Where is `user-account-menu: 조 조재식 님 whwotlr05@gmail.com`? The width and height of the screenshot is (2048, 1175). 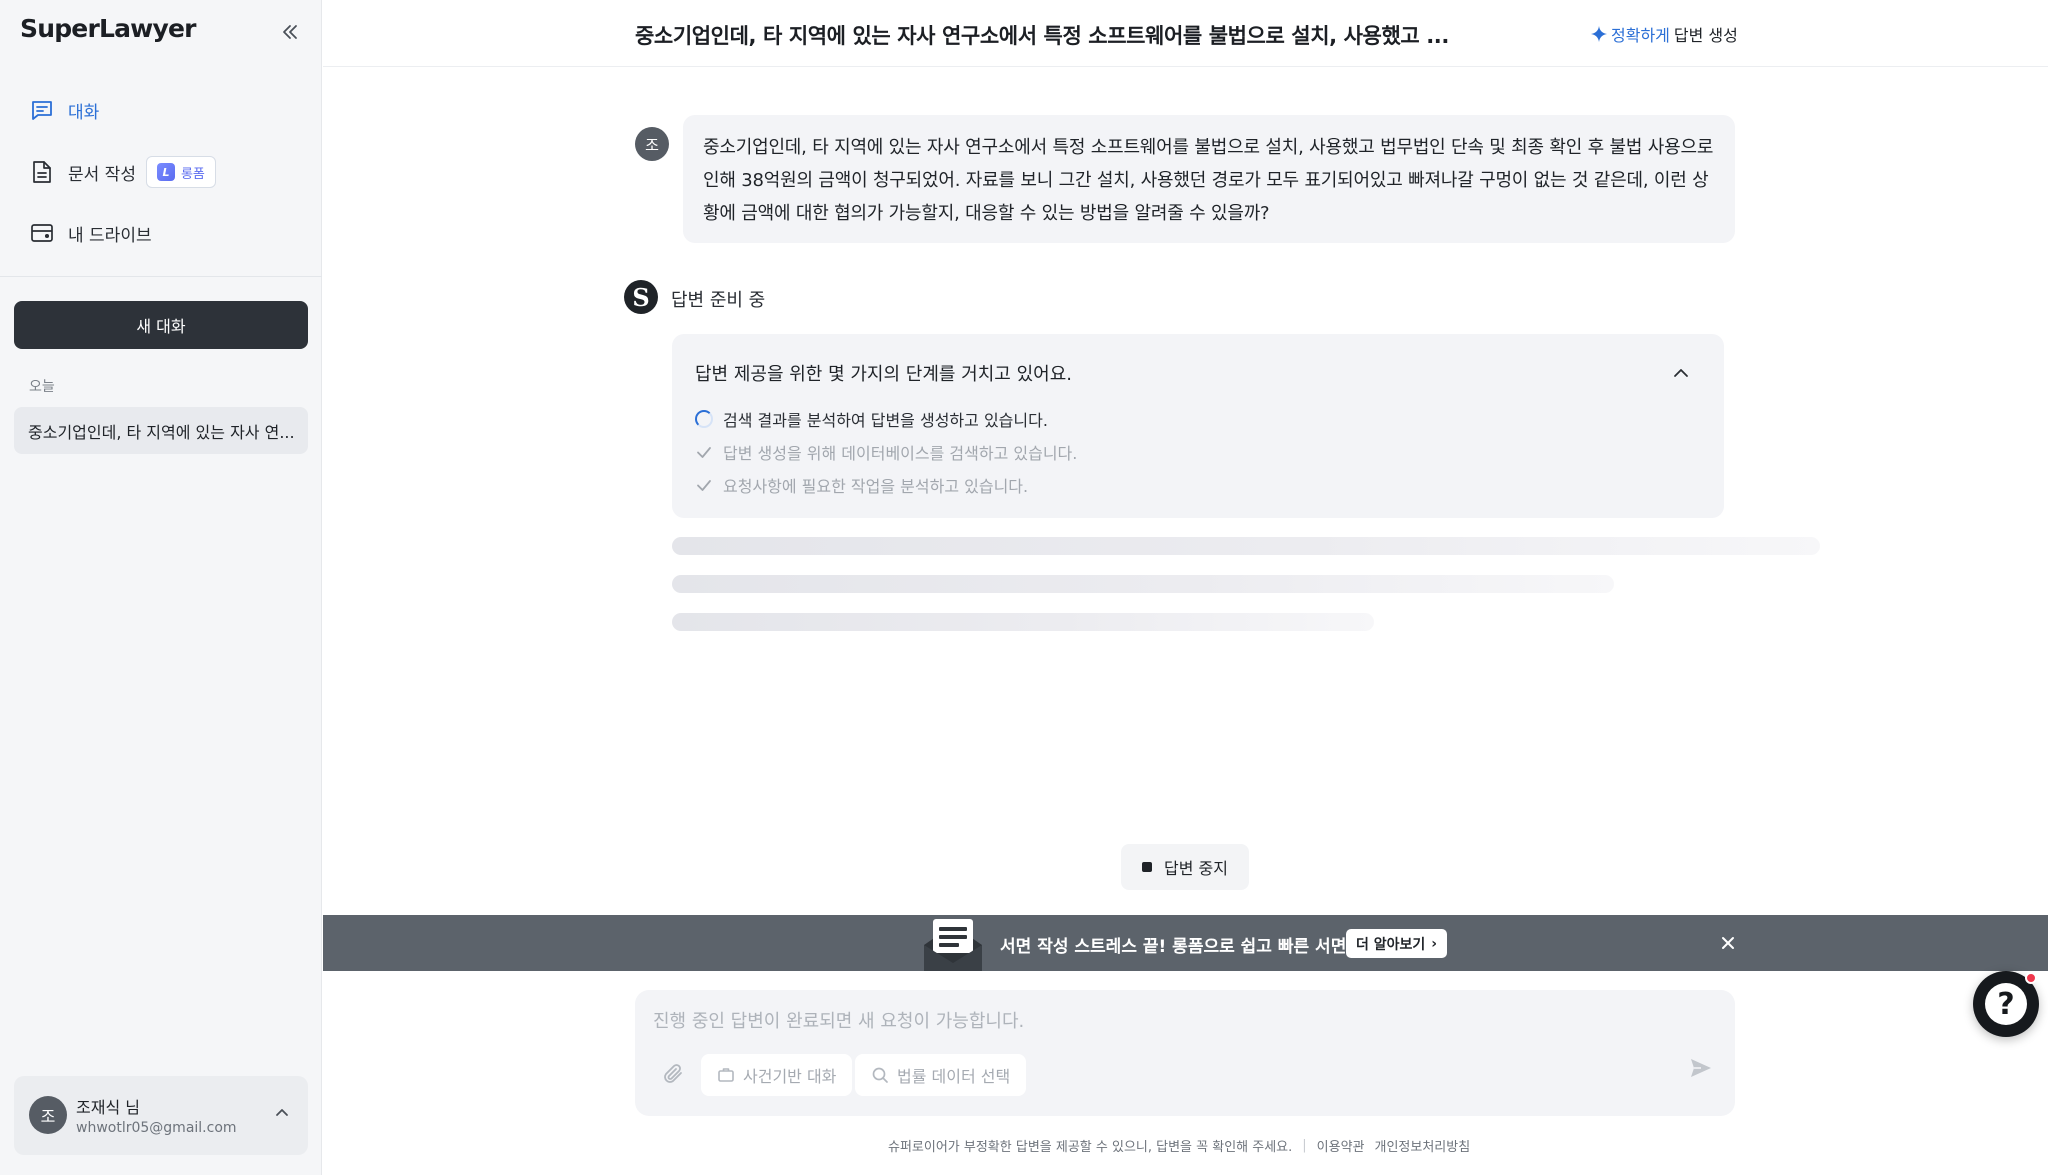
user-account-menu: 조 조재식 님 whwotlr05@gmail.com is located at coordinates (161, 1115).